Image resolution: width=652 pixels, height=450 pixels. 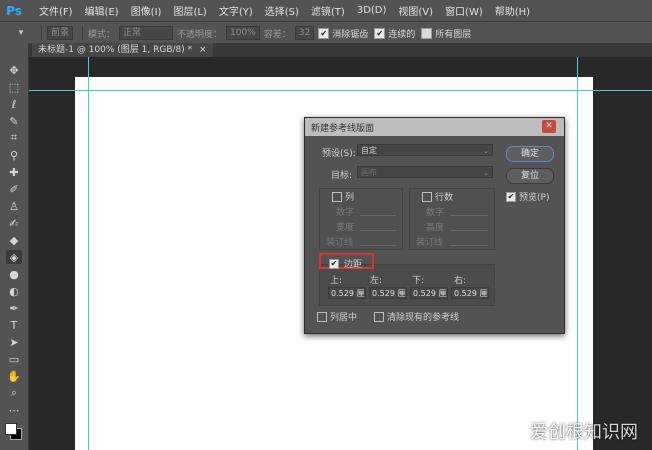 What do you see at coordinates (577, 253) in the screenshot?
I see `guide-vertical-right` at bounding box center [577, 253].